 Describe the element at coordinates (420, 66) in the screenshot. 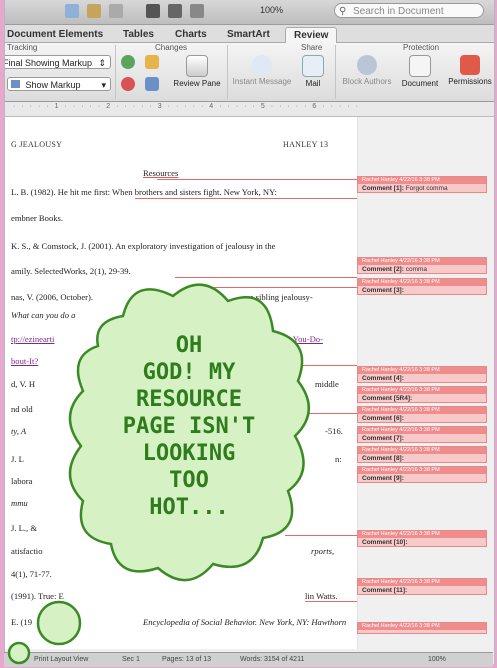

I see `document-lock-icon` at that location.